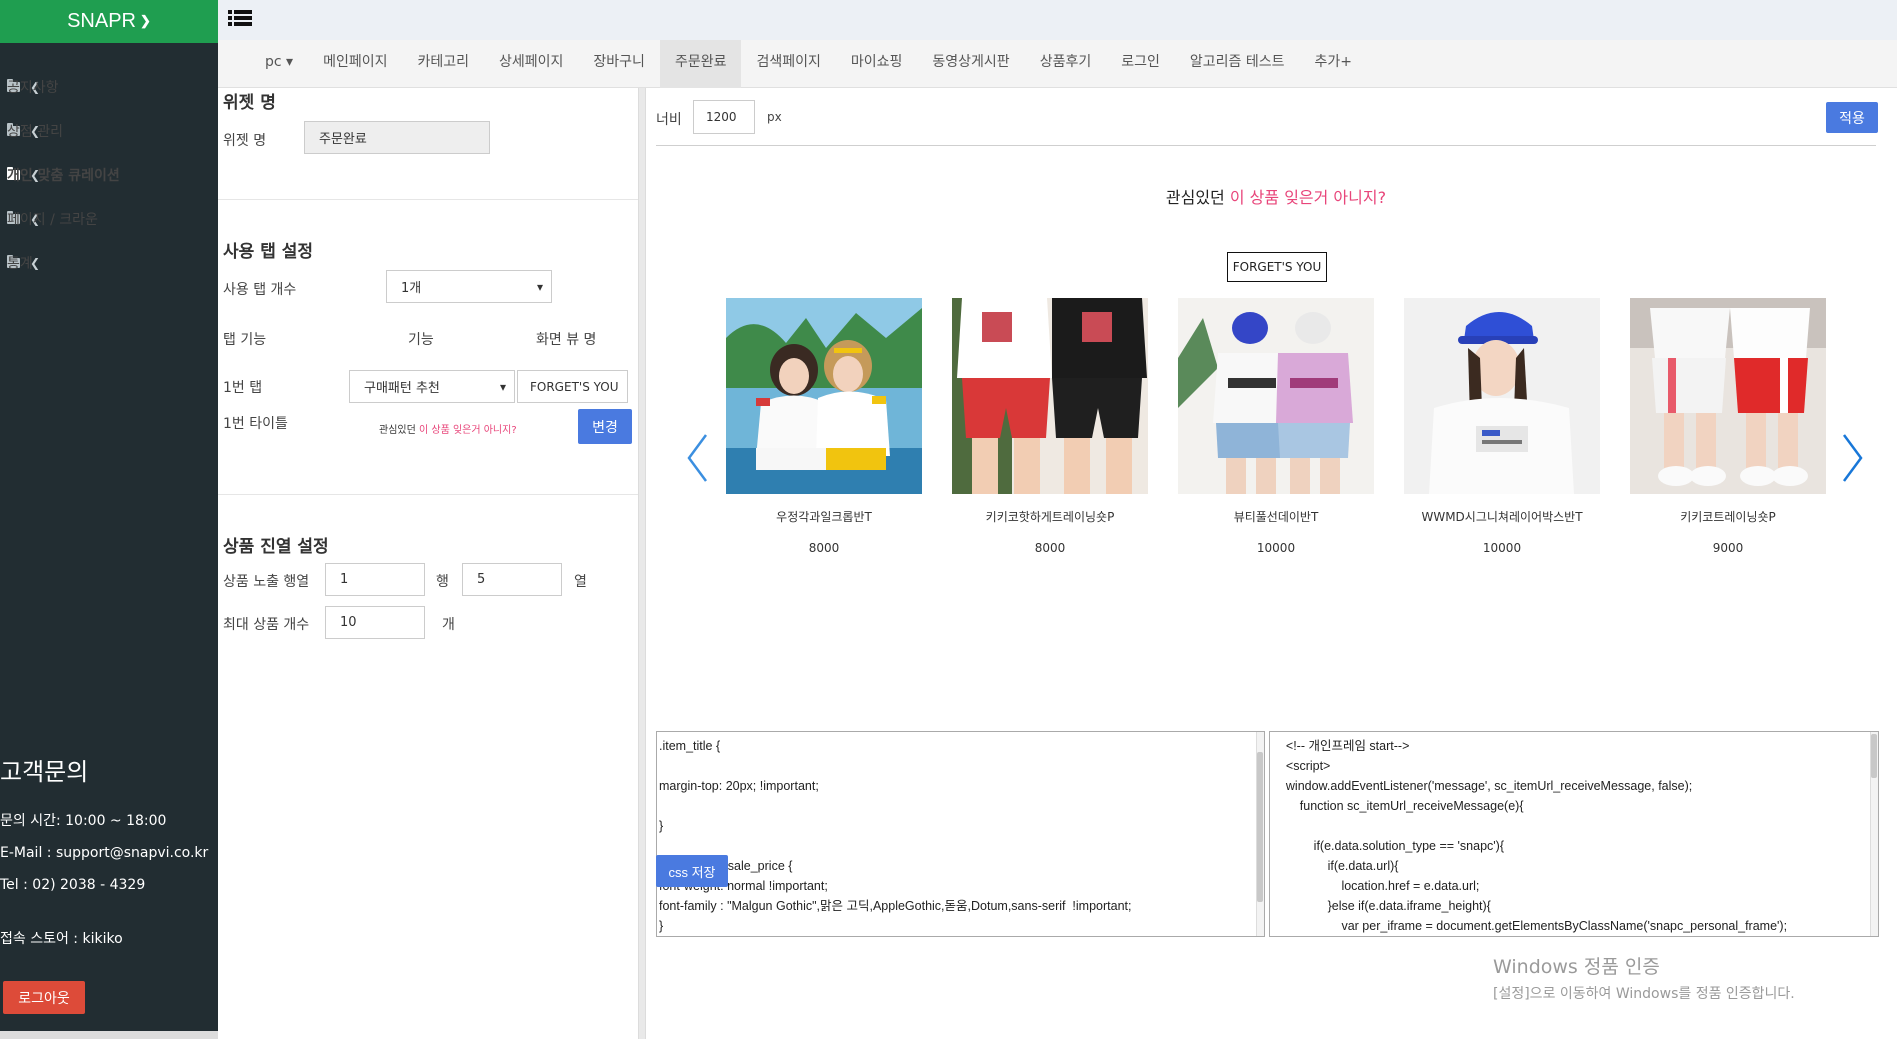 The image size is (1897, 1039). Describe the element at coordinates (1398, 806) in the screenshot. I see `code-line: function sc_itemUrl_receiveMessage(e){` at that location.